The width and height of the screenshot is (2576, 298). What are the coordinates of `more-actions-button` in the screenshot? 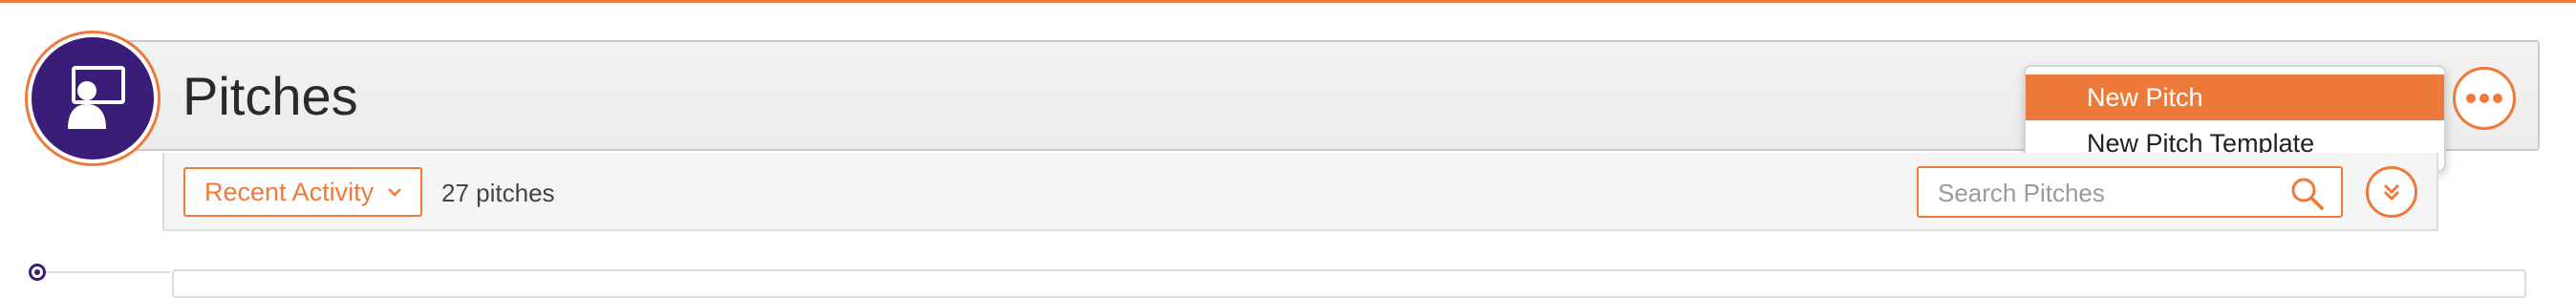 It's located at (2484, 99).